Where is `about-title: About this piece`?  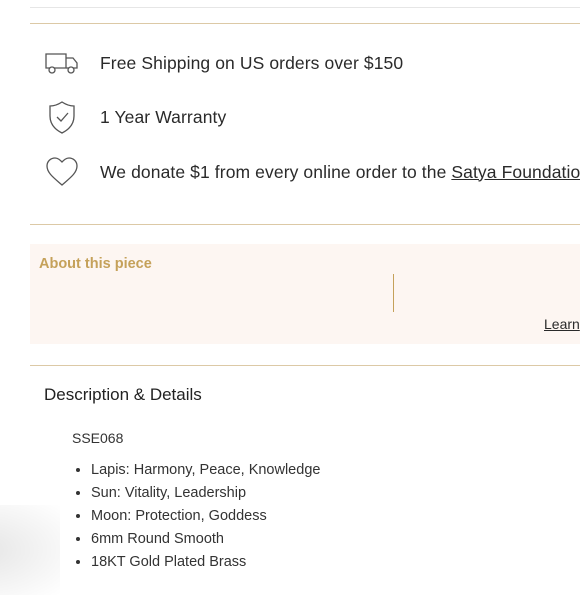
about-title: About this piece is located at coordinates (95, 264).